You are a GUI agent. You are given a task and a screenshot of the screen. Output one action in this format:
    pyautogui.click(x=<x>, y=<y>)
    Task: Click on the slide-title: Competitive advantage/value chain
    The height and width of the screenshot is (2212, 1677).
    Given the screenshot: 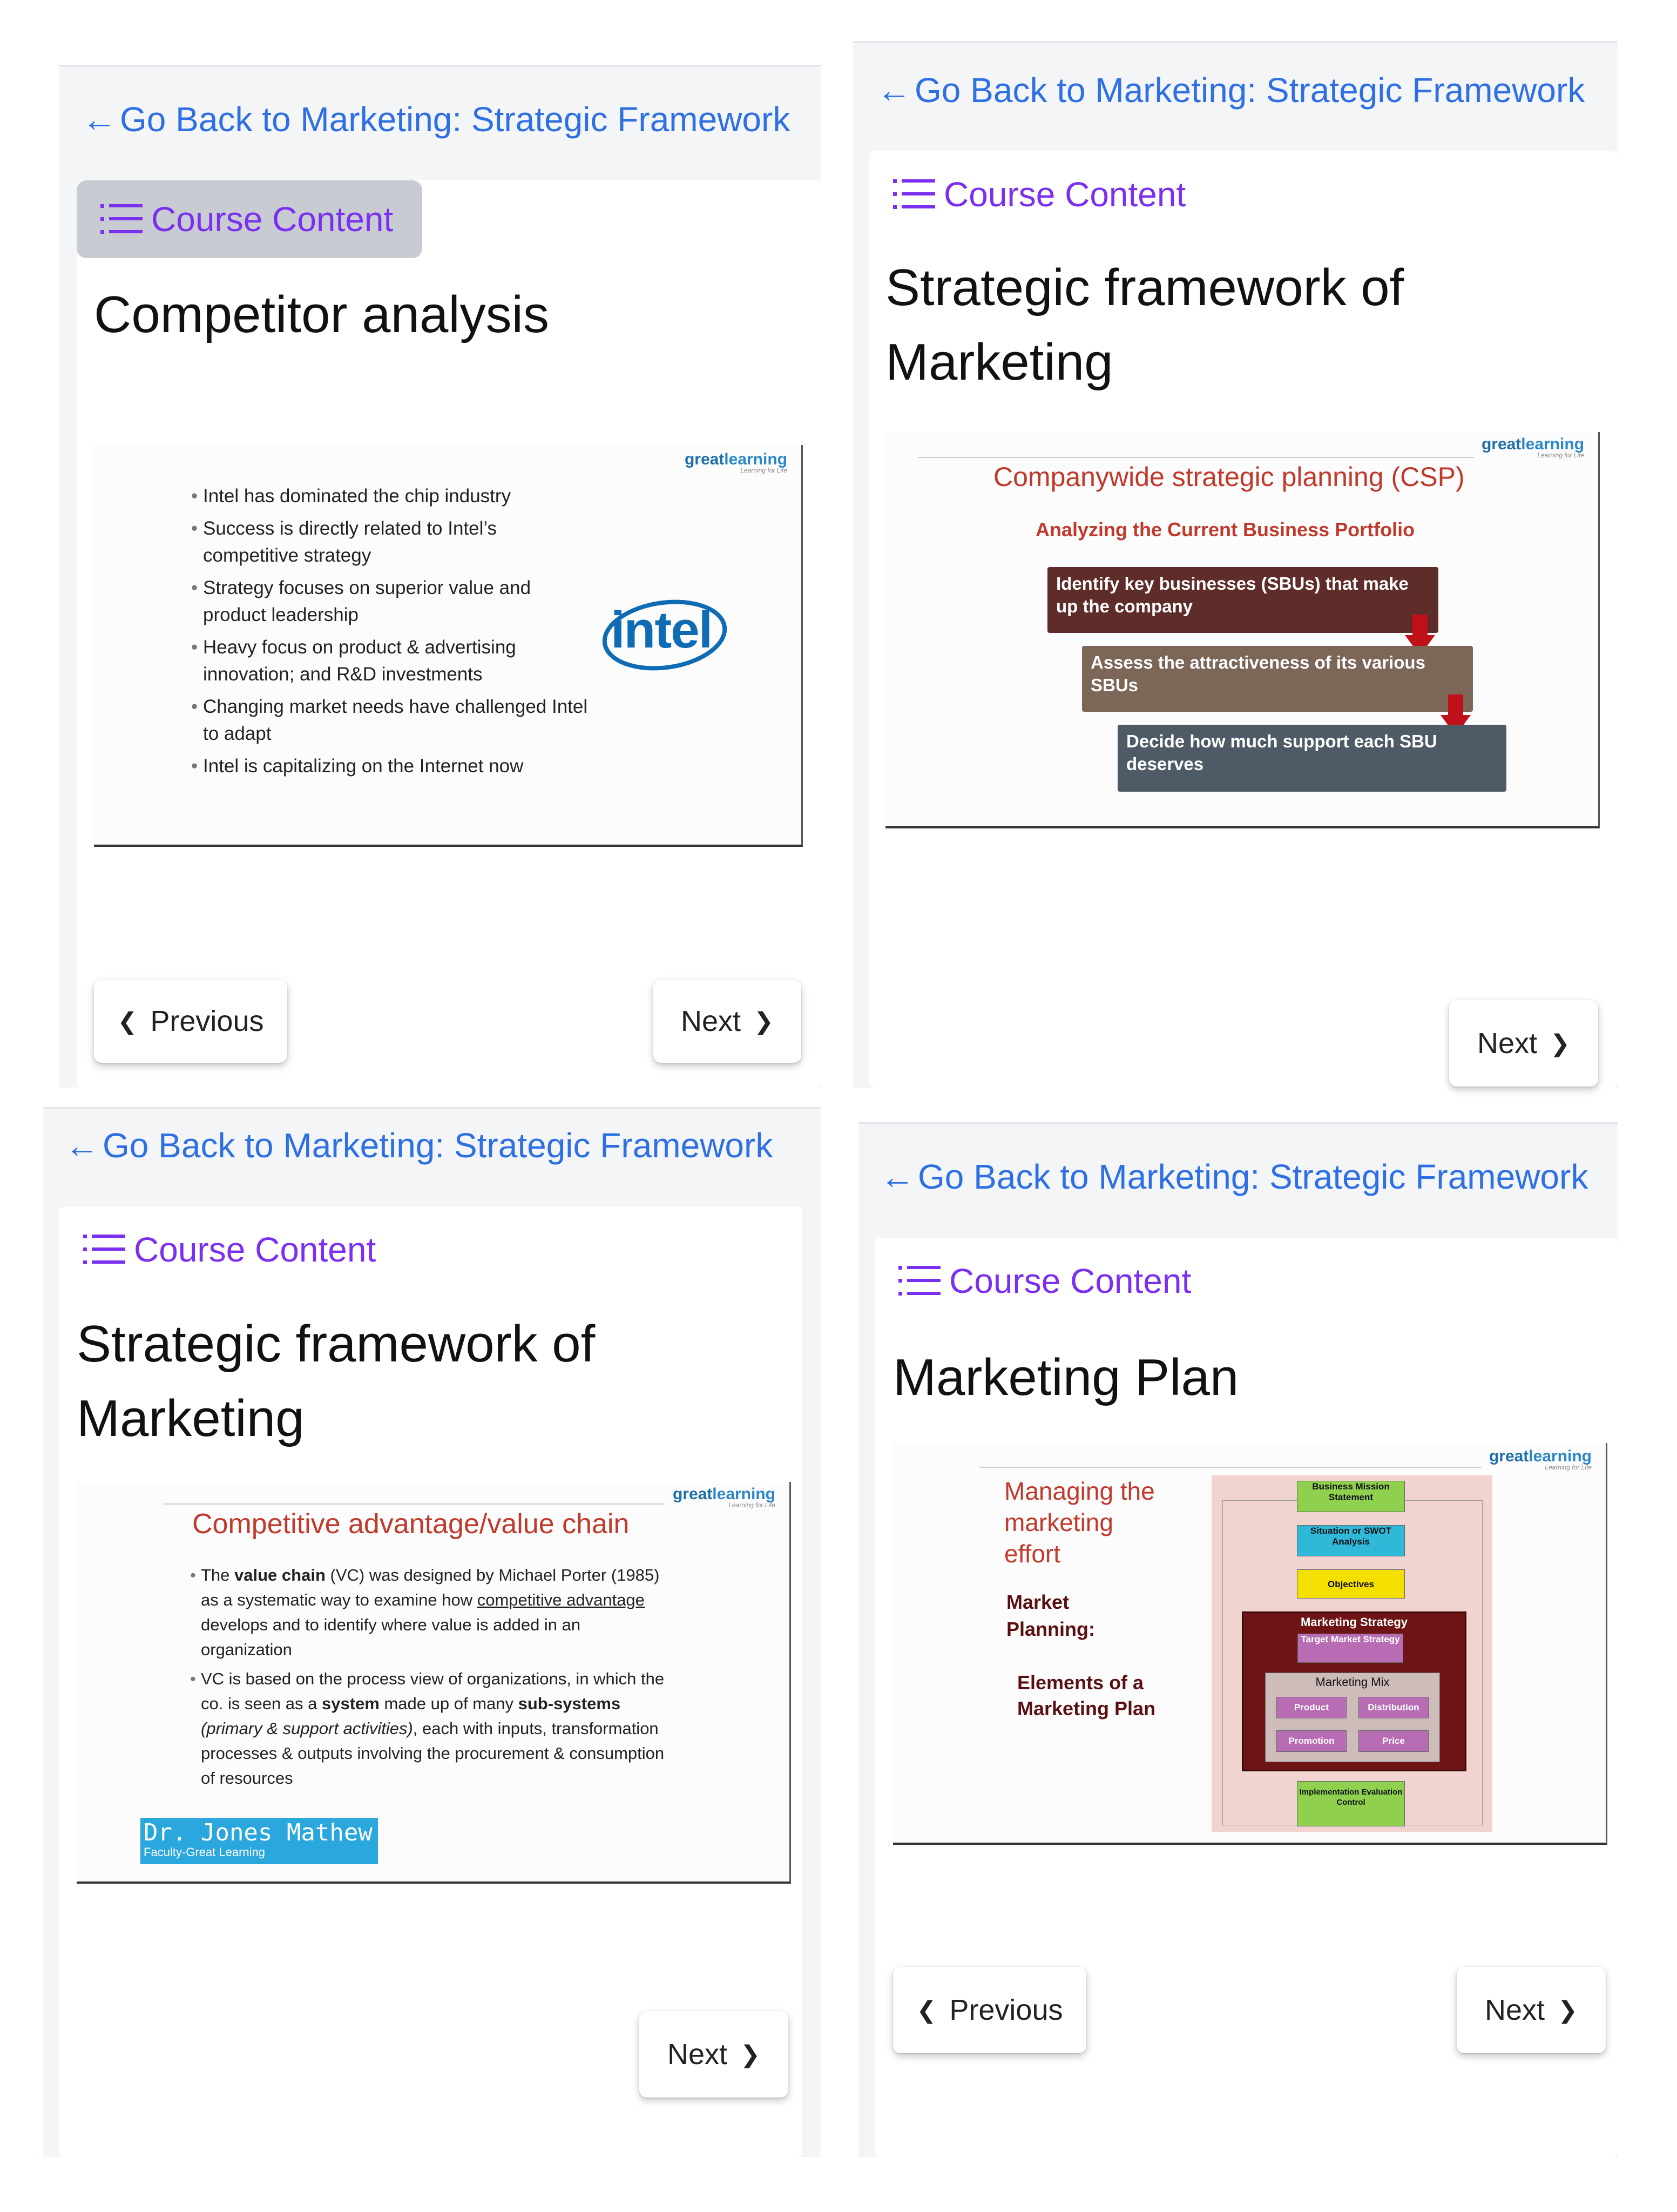 What is the action you would take?
    pyautogui.click(x=411, y=1524)
    